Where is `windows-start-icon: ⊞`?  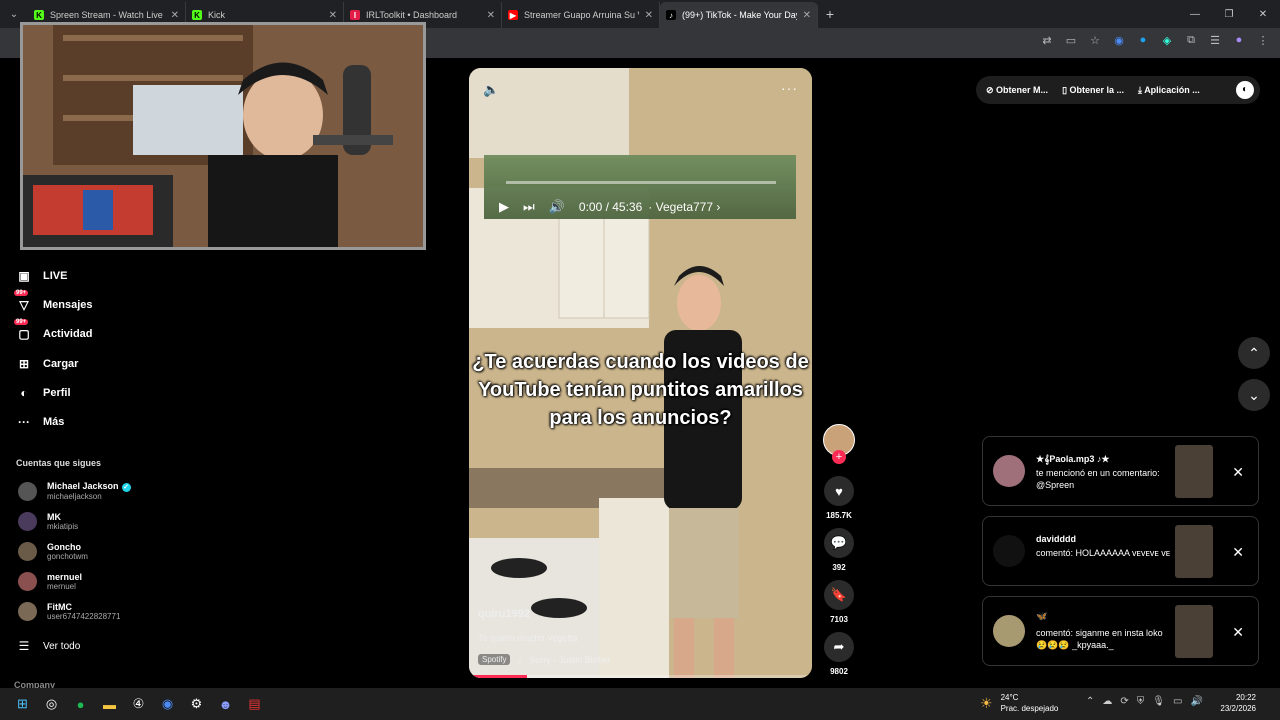
windows-start-icon: ⊞ is located at coordinates (22, 704).